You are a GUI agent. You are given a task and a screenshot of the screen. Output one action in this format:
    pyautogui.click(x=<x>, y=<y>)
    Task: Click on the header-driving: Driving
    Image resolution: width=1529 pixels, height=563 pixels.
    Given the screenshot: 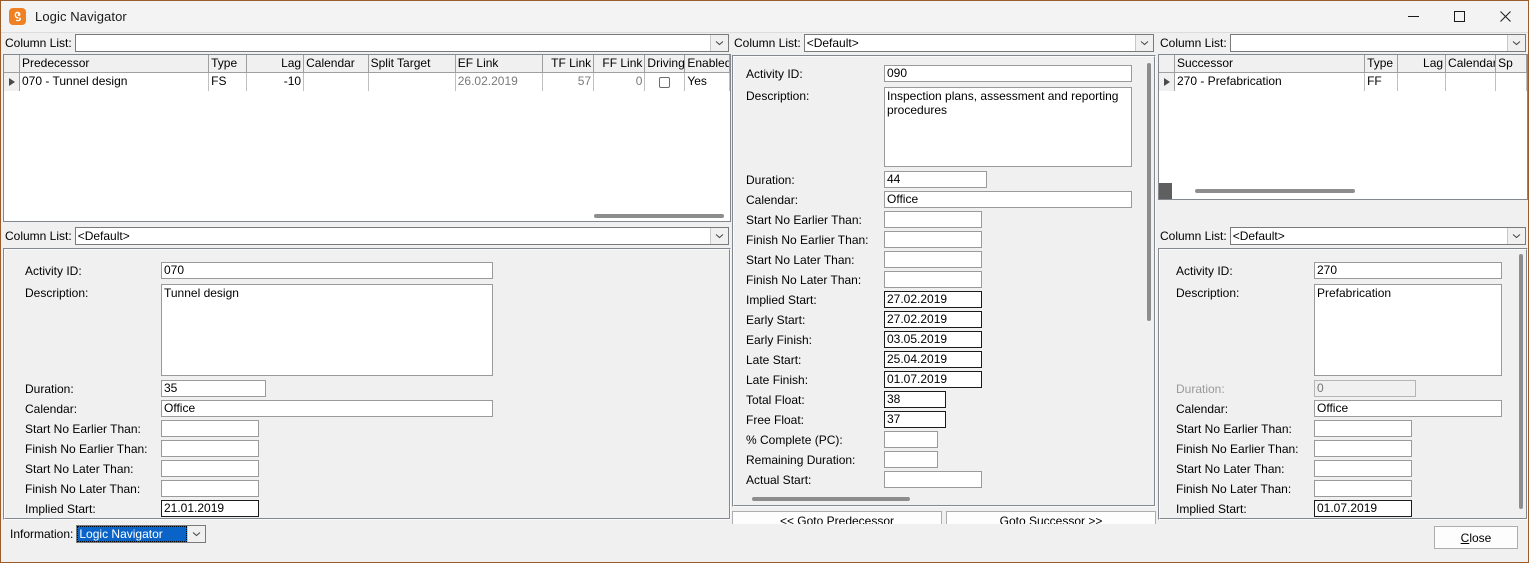 What is the action you would take?
    pyautogui.click(x=665, y=63)
    